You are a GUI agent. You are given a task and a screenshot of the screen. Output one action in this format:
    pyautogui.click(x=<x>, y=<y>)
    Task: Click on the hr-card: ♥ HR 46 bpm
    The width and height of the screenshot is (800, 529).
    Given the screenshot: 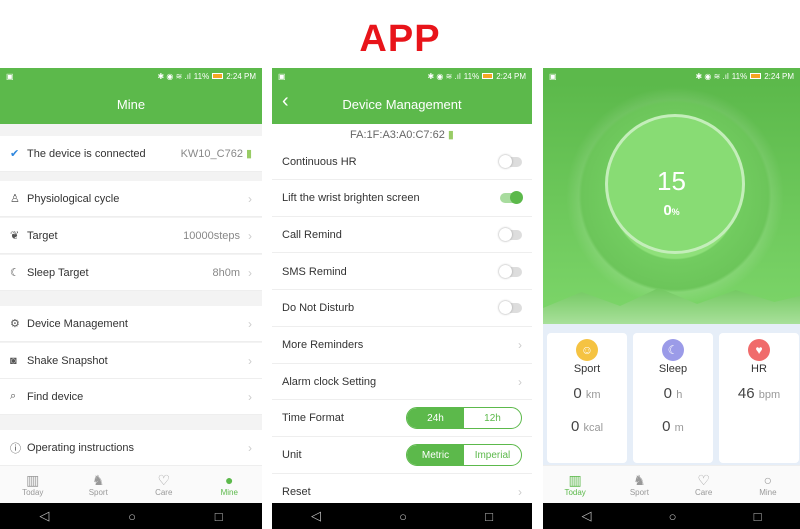 What is the action you would take?
    pyautogui.click(x=759, y=398)
    